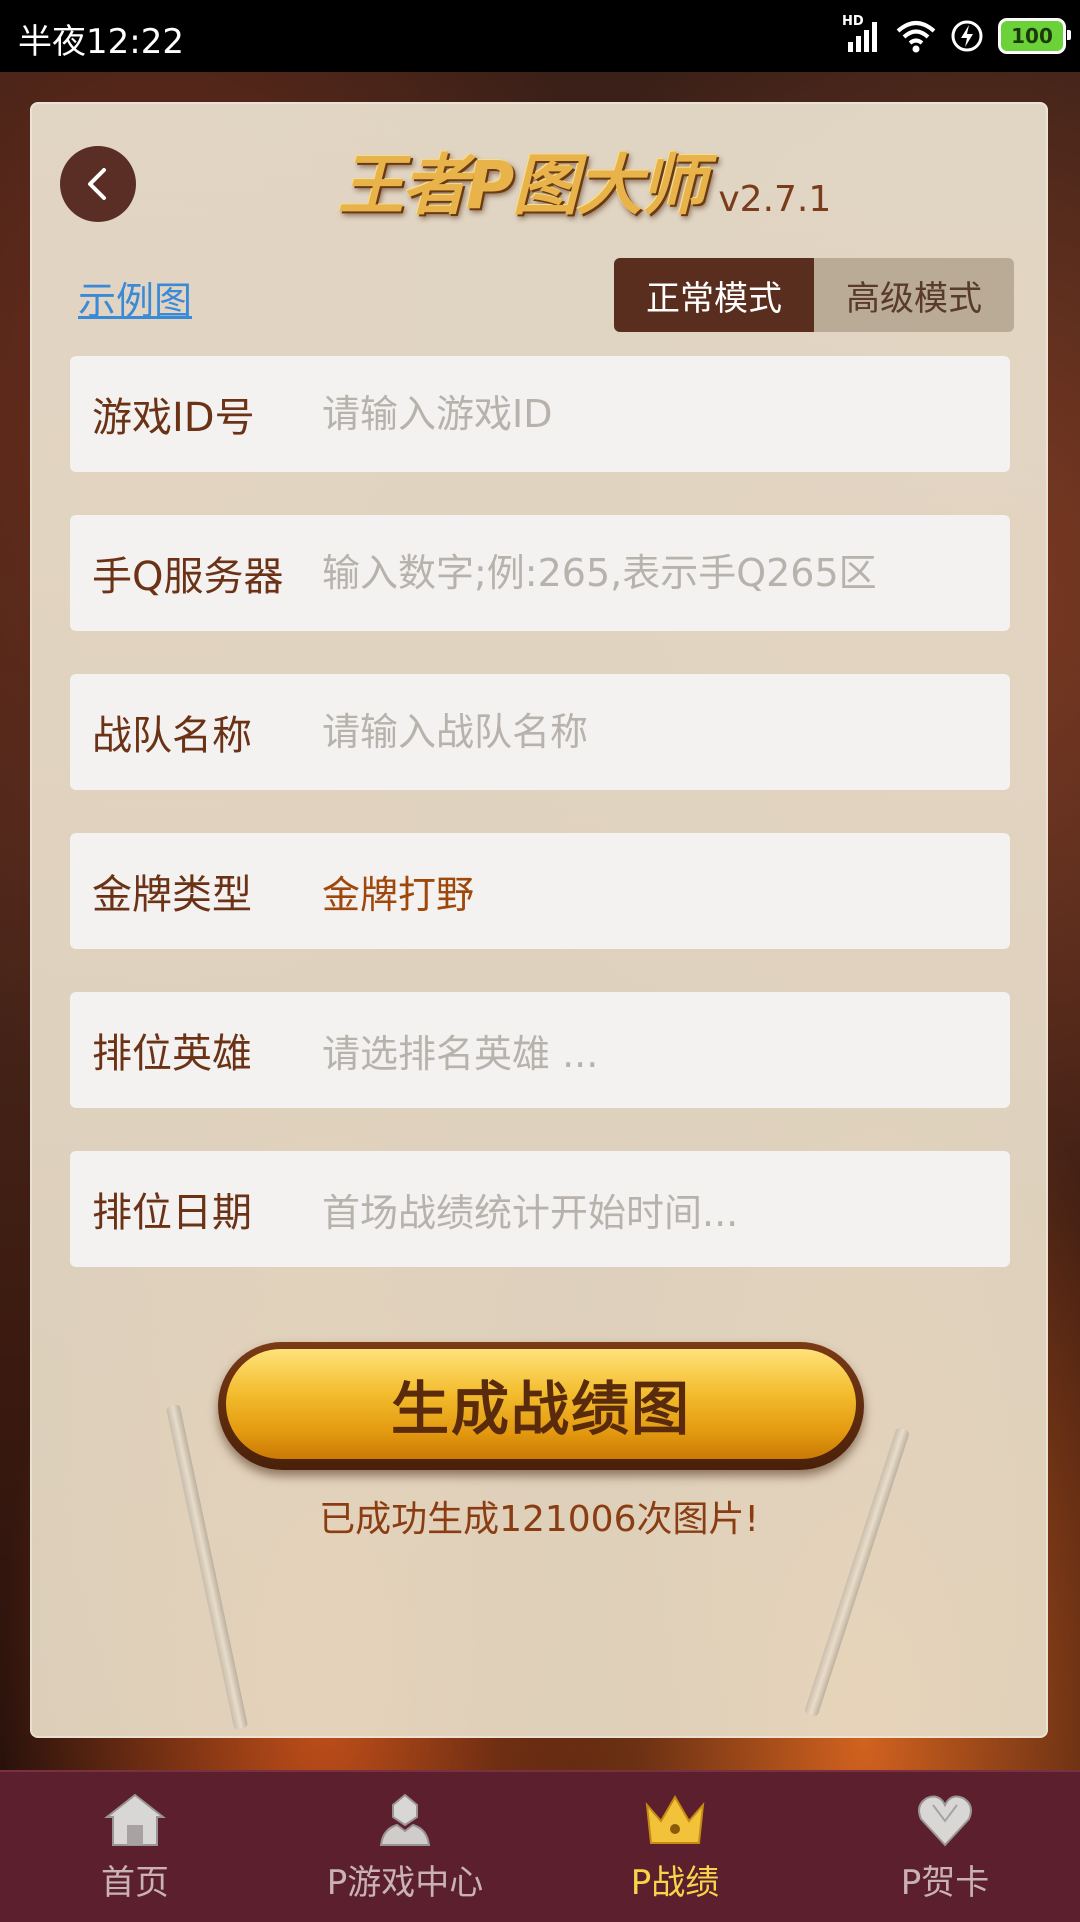  What do you see at coordinates (666, 732) in the screenshot?
I see `team-name-input` at bounding box center [666, 732].